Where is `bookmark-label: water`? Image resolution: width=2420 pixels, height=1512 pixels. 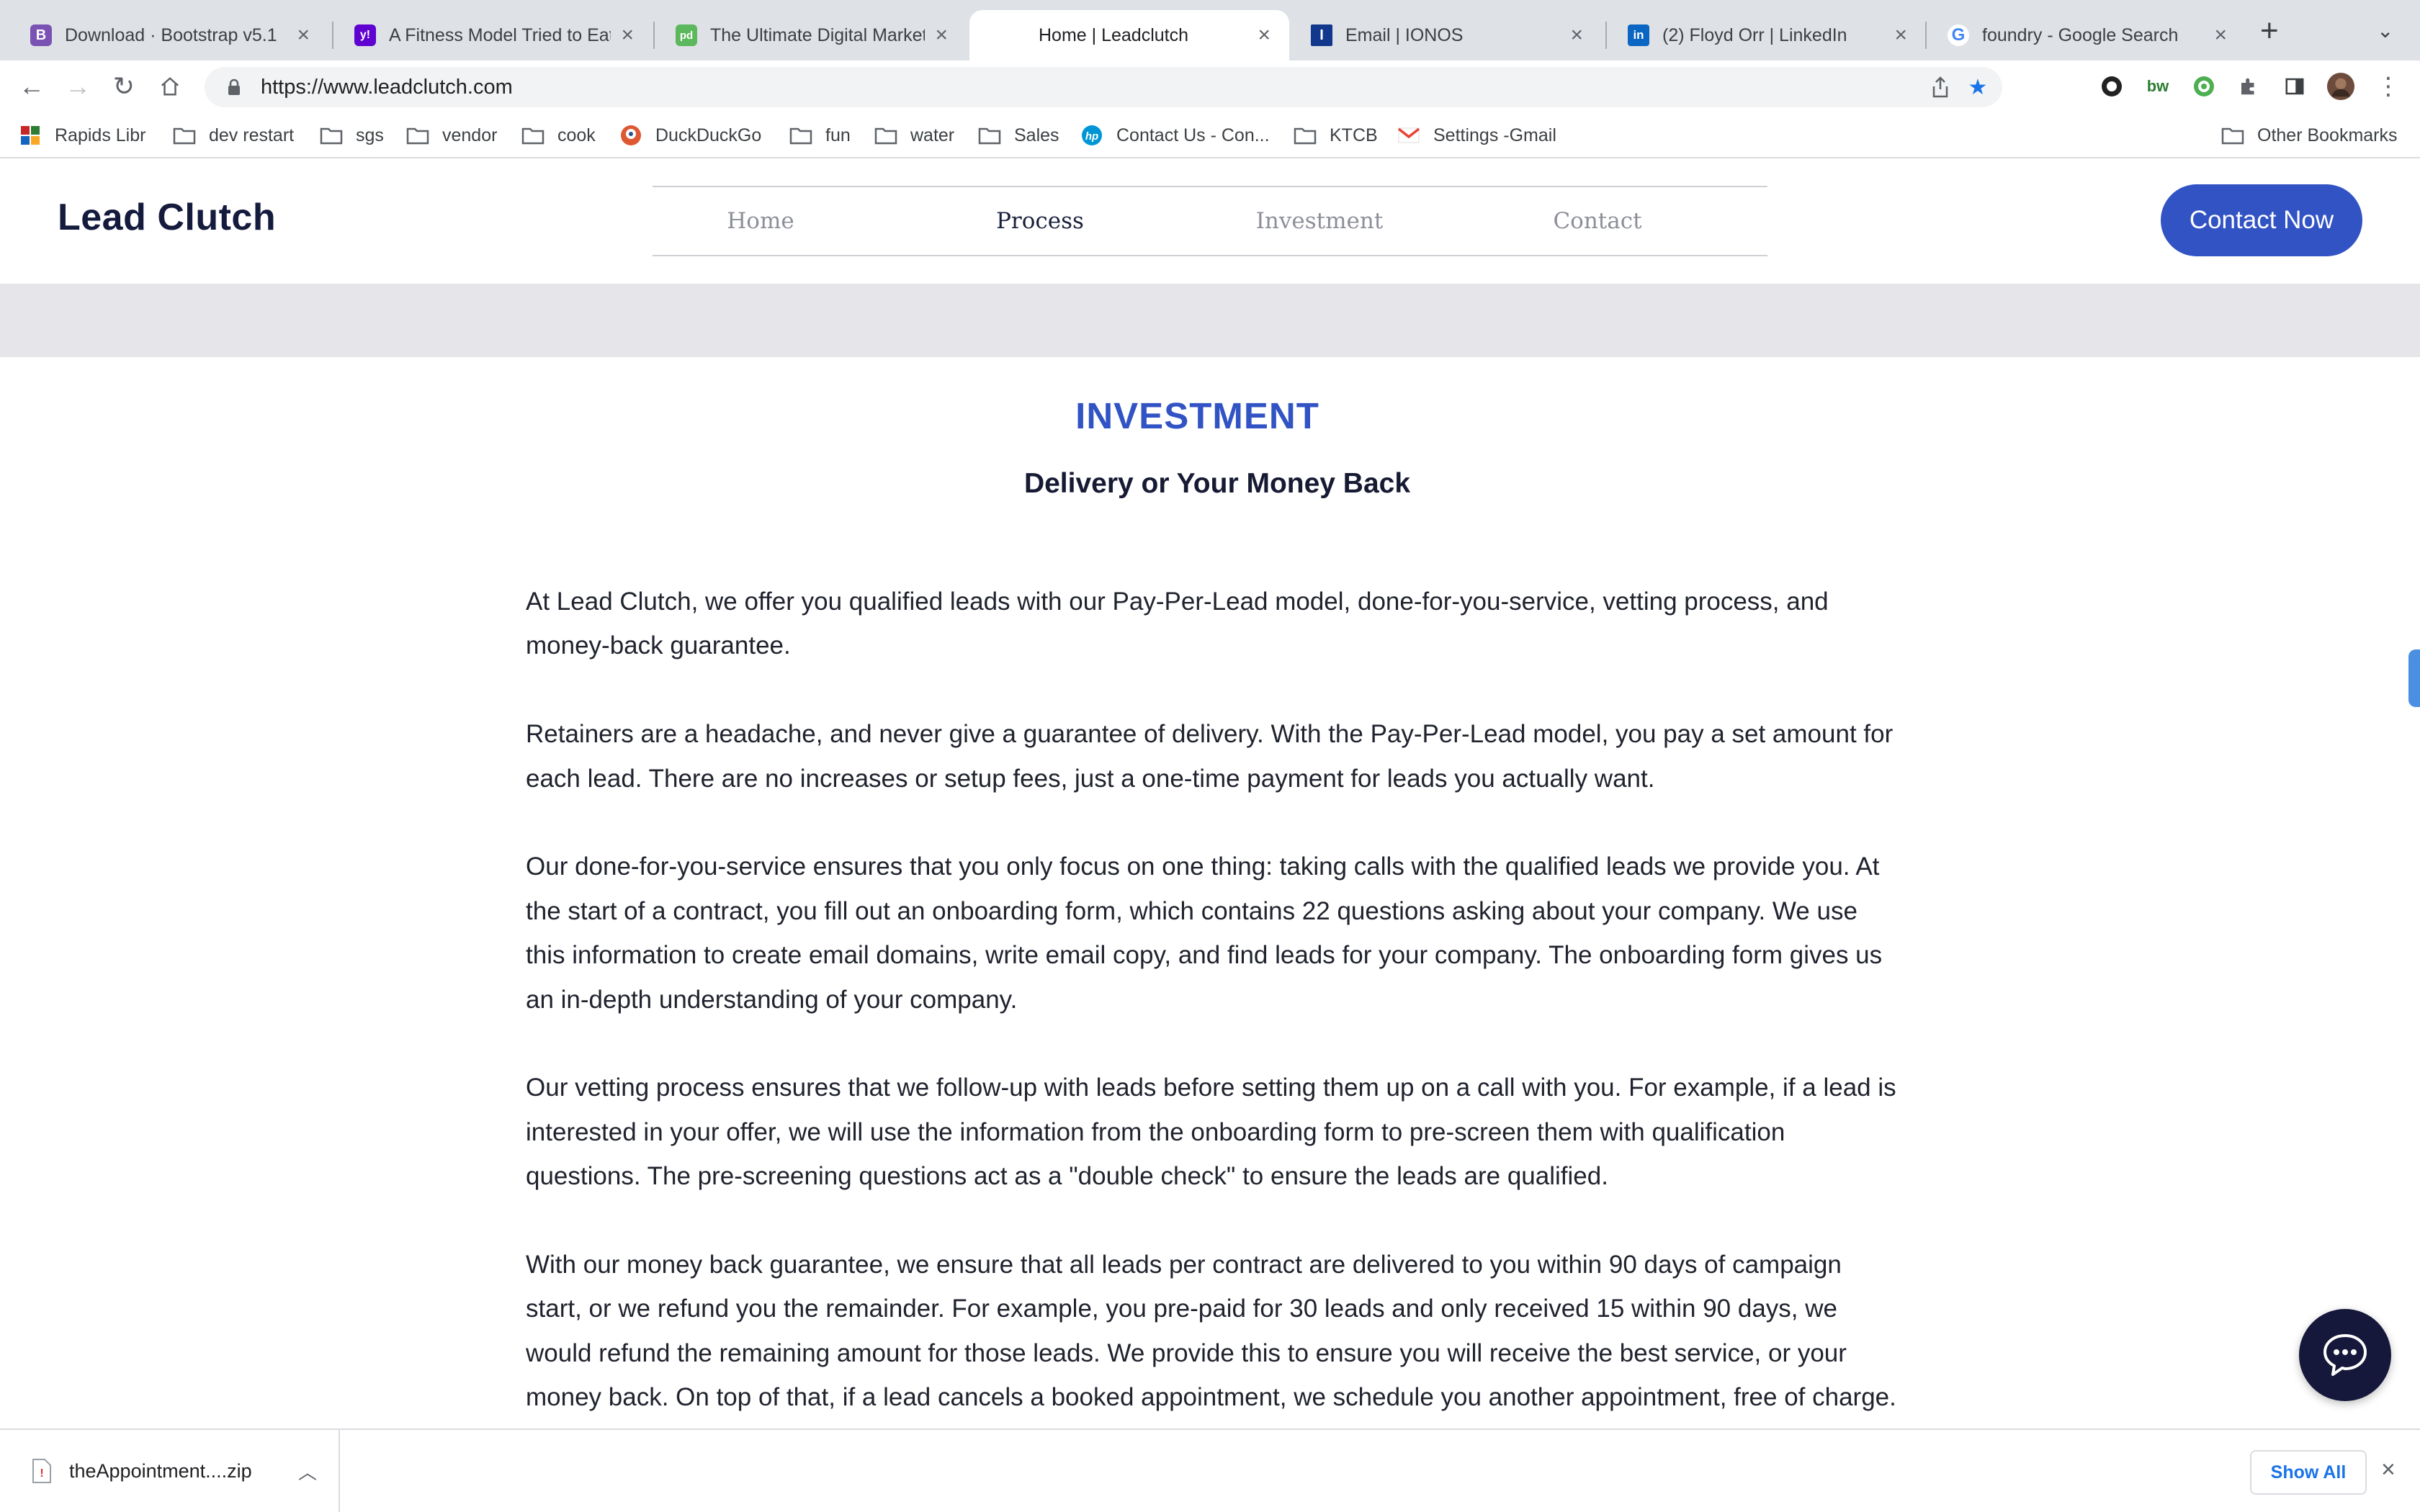 bookmark-label: water is located at coordinates (932, 135).